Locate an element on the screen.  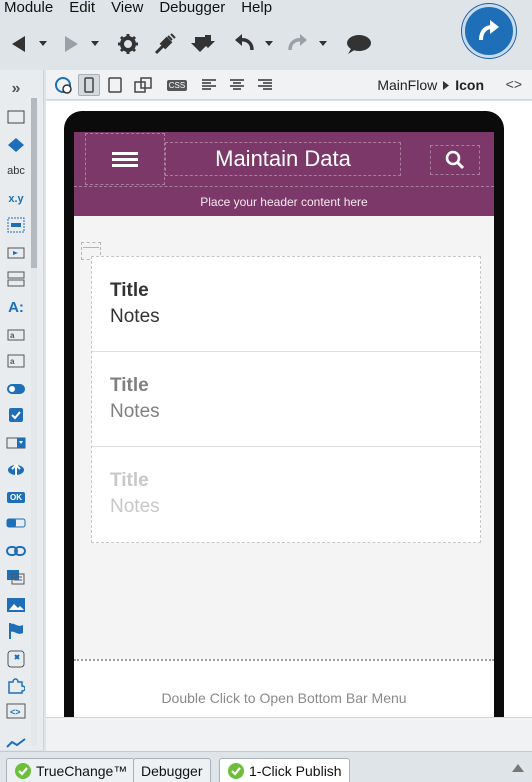
code-widget-icon: <> is located at coordinates (16, 711).